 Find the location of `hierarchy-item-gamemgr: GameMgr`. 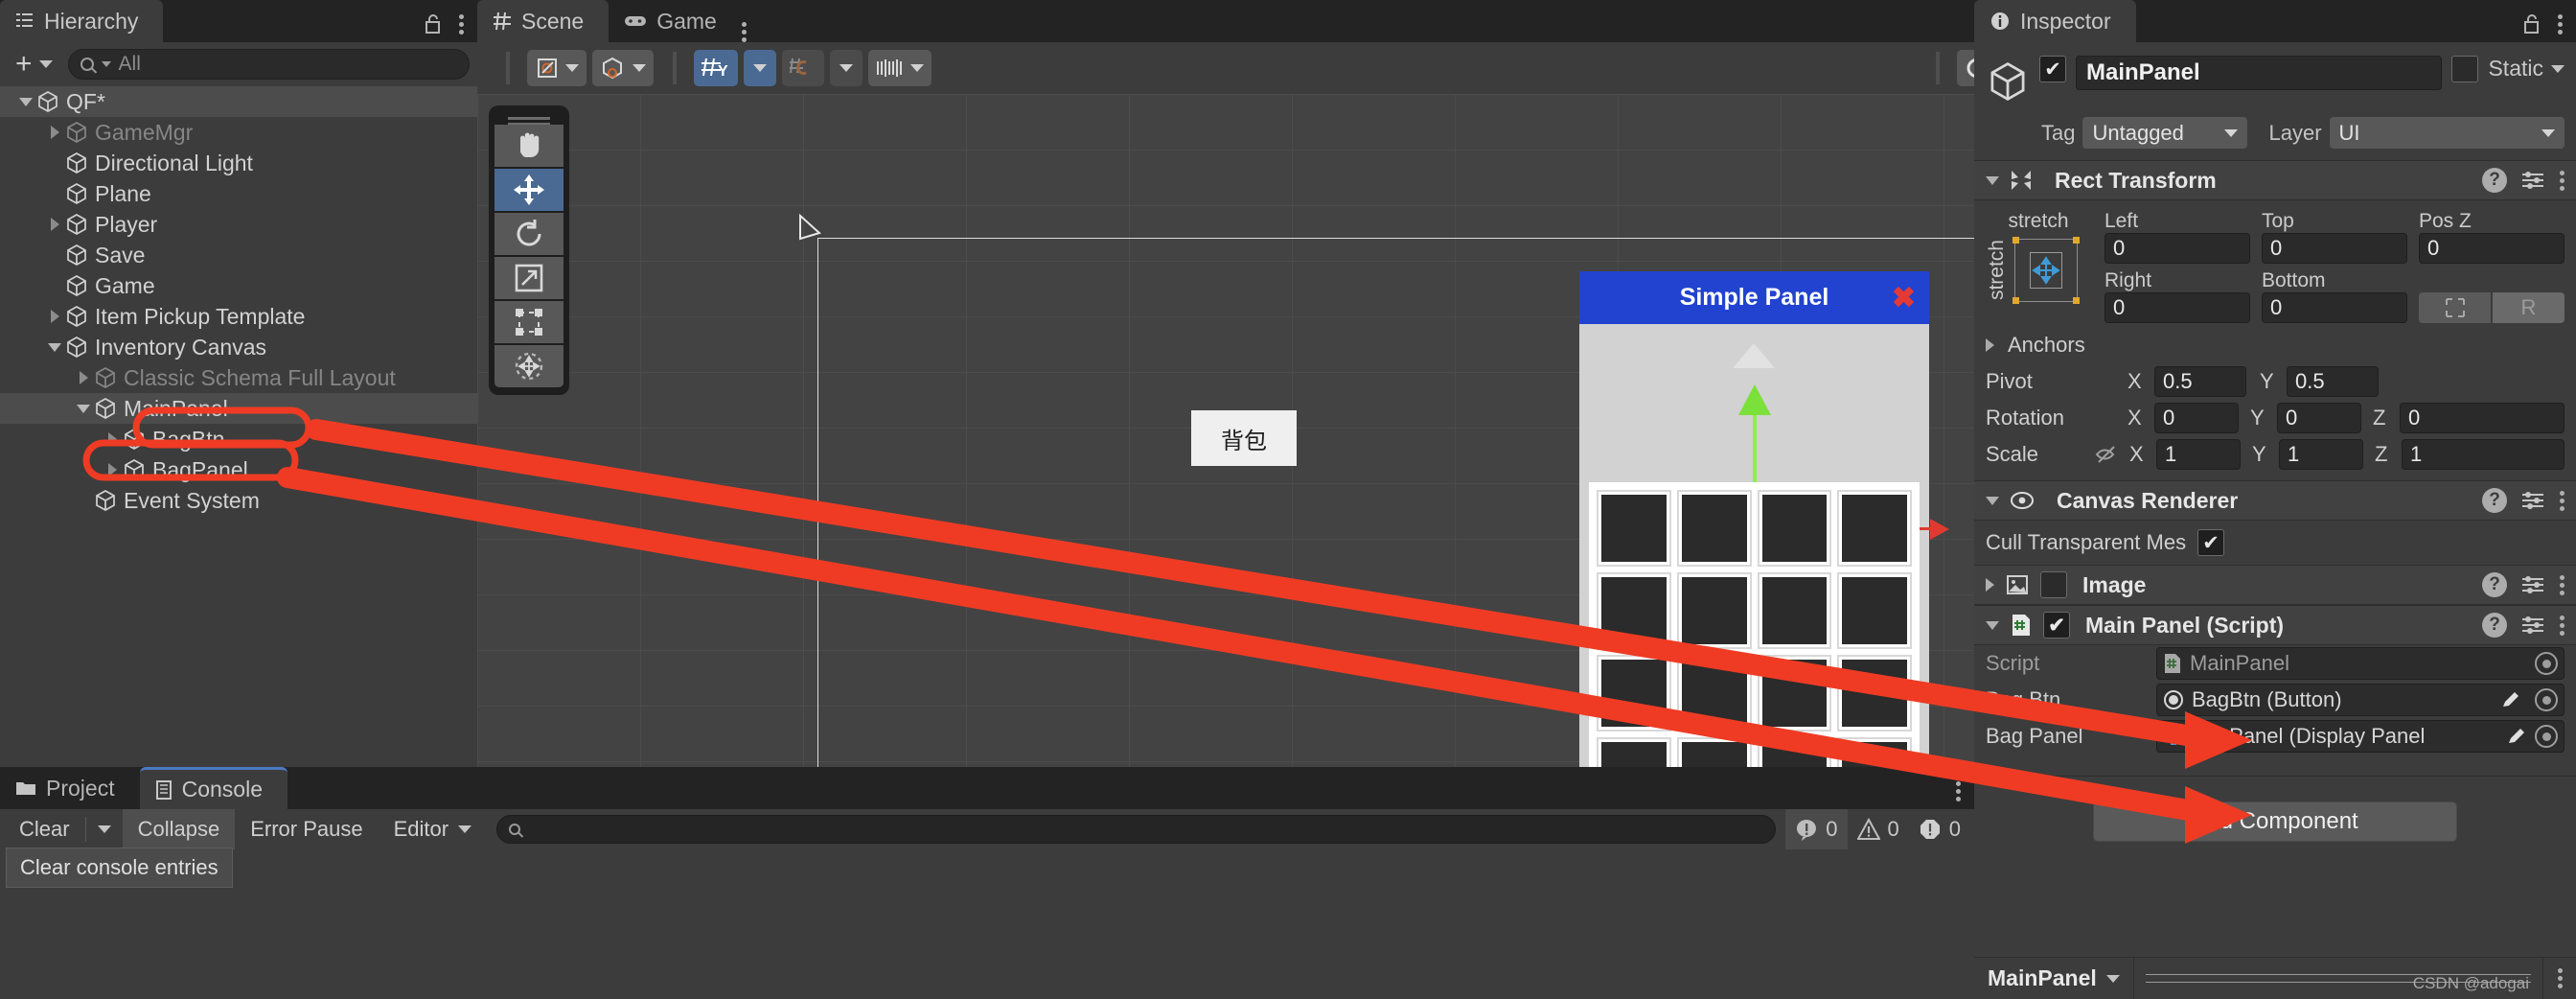

hierarchy-item-gamemgr: GameMgr is located at coordinates (238, 132).